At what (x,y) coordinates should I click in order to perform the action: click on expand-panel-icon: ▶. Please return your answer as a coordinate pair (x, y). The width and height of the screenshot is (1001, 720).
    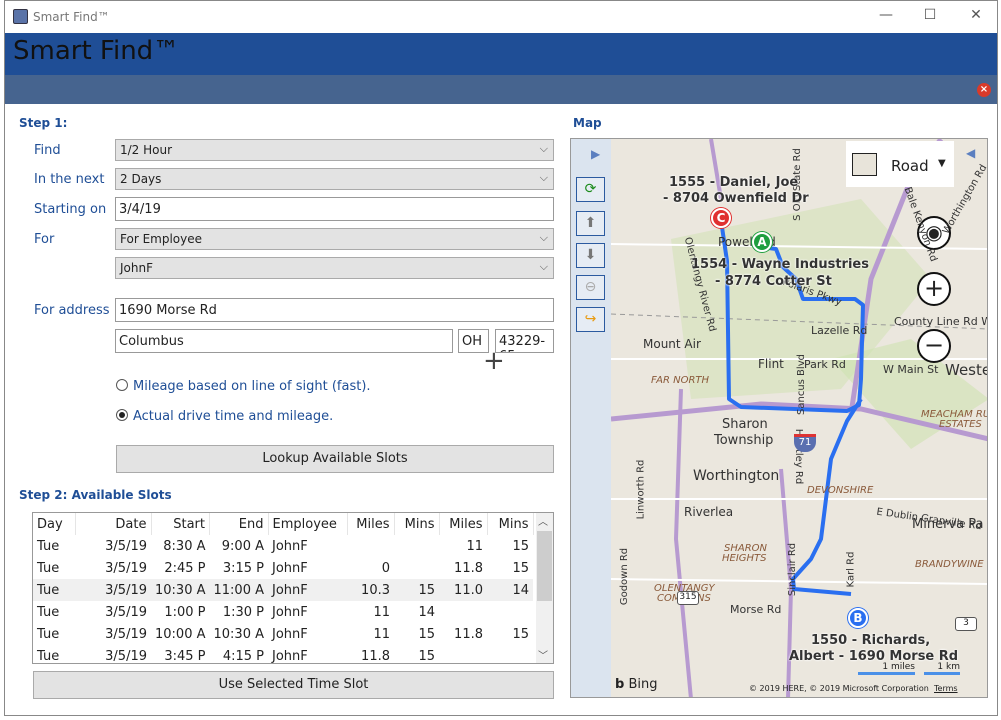
    Looking at the image, I should click on (595, 154).